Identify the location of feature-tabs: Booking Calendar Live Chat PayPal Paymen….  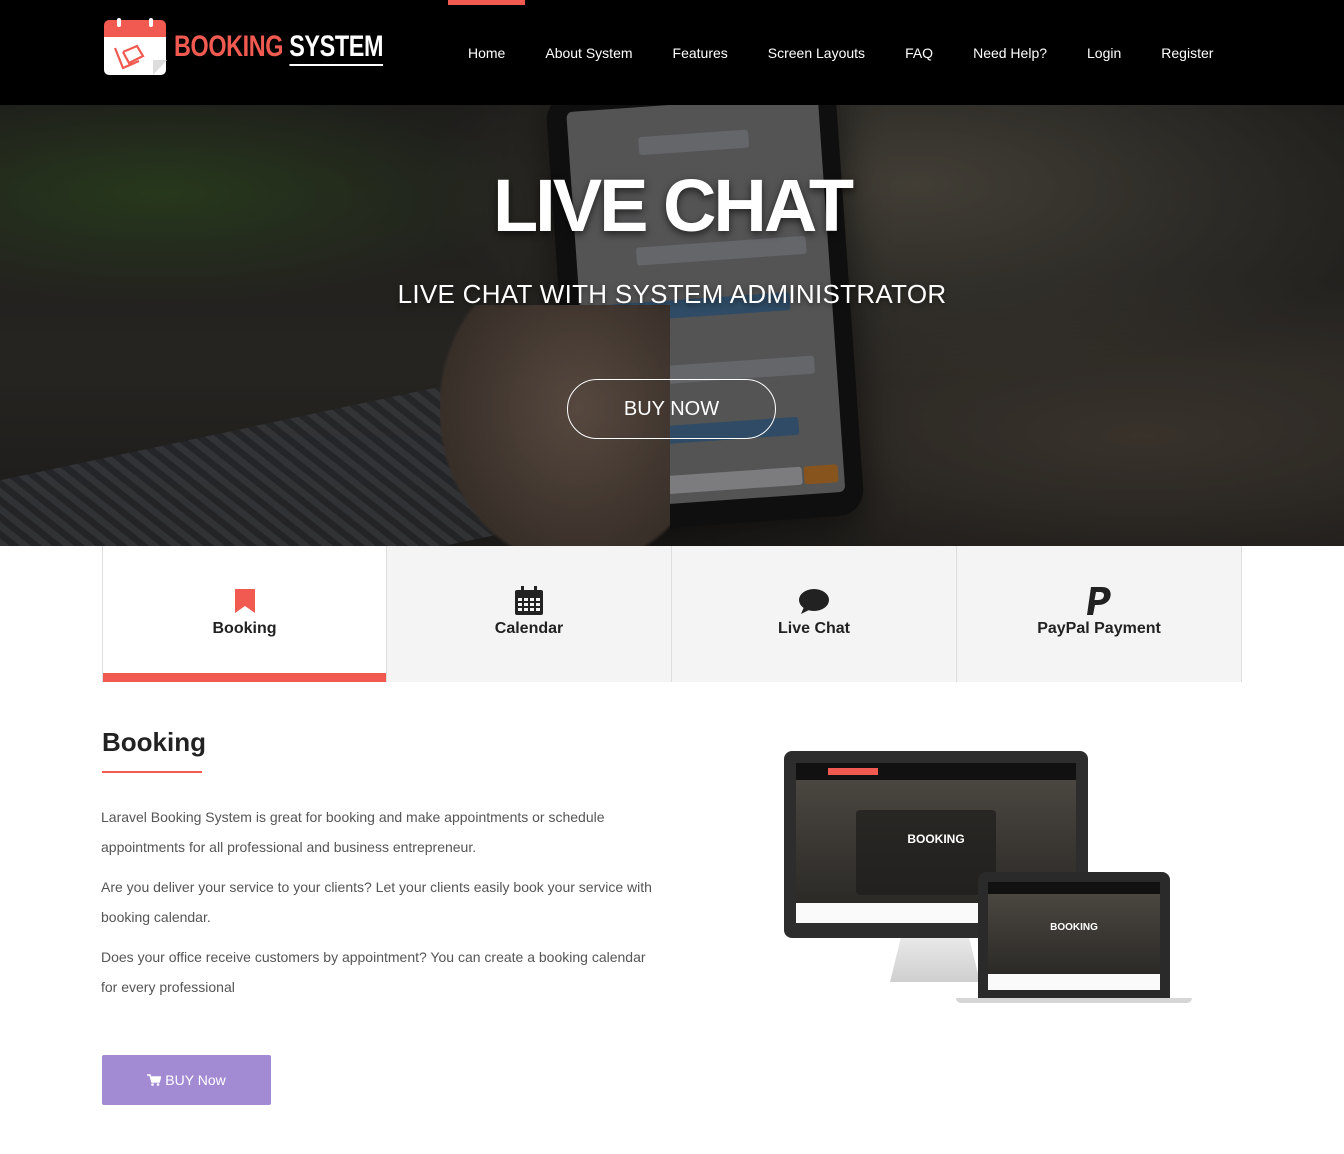
(672, 614).